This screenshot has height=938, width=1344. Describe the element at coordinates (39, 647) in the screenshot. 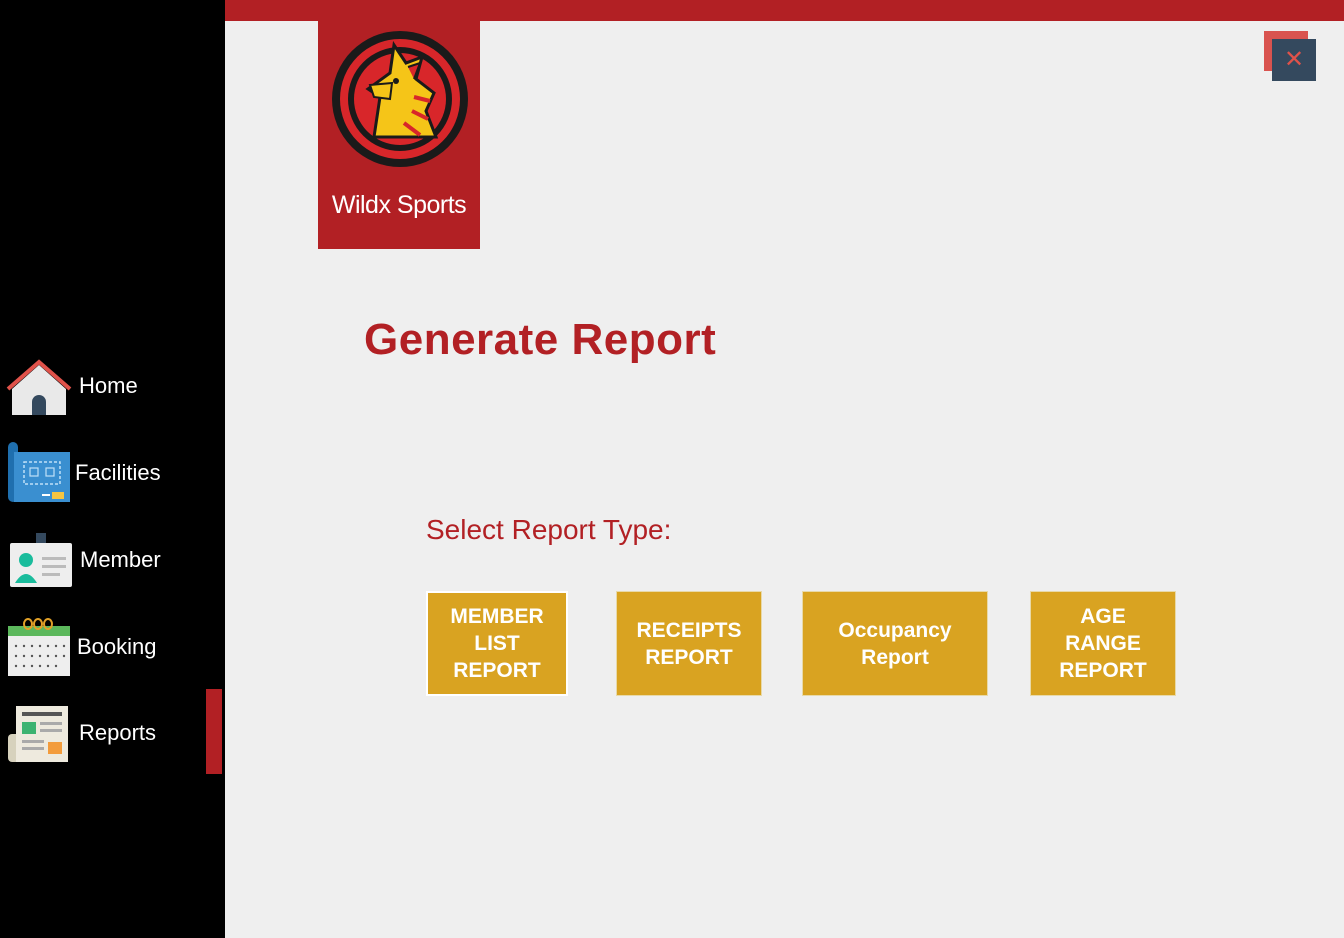

I see `calendar-icon` at that location.